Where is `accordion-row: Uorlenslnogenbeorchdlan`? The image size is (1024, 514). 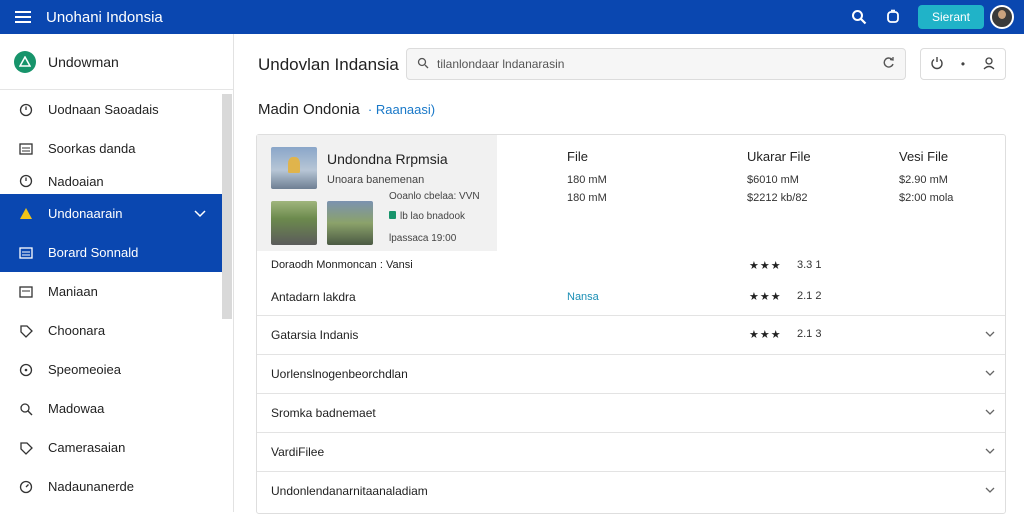
accordion-row: Uorlenslnogenbeorchdlan is located at coordinates (631, 373).